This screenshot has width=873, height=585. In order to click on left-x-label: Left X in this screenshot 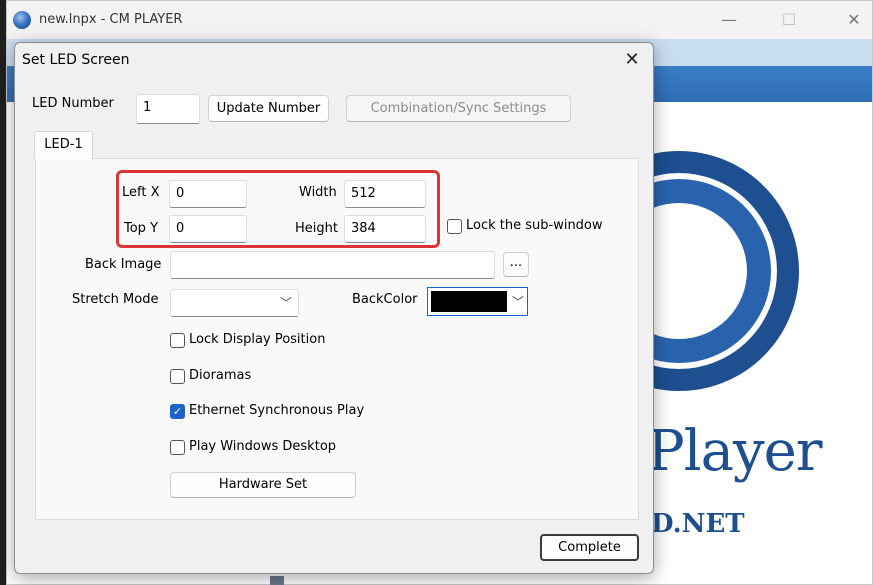, I will do `click(141, 192)`.